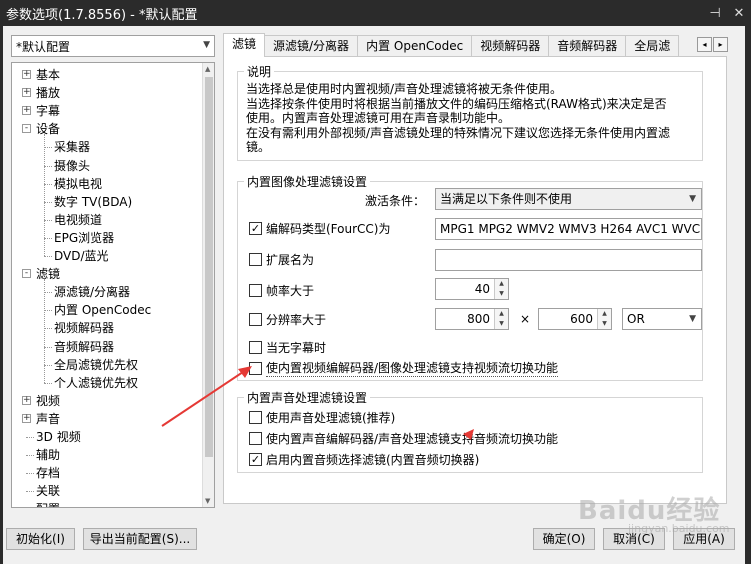  I want to click on resolution-operator-select: OR ▼, so click(662, 319).